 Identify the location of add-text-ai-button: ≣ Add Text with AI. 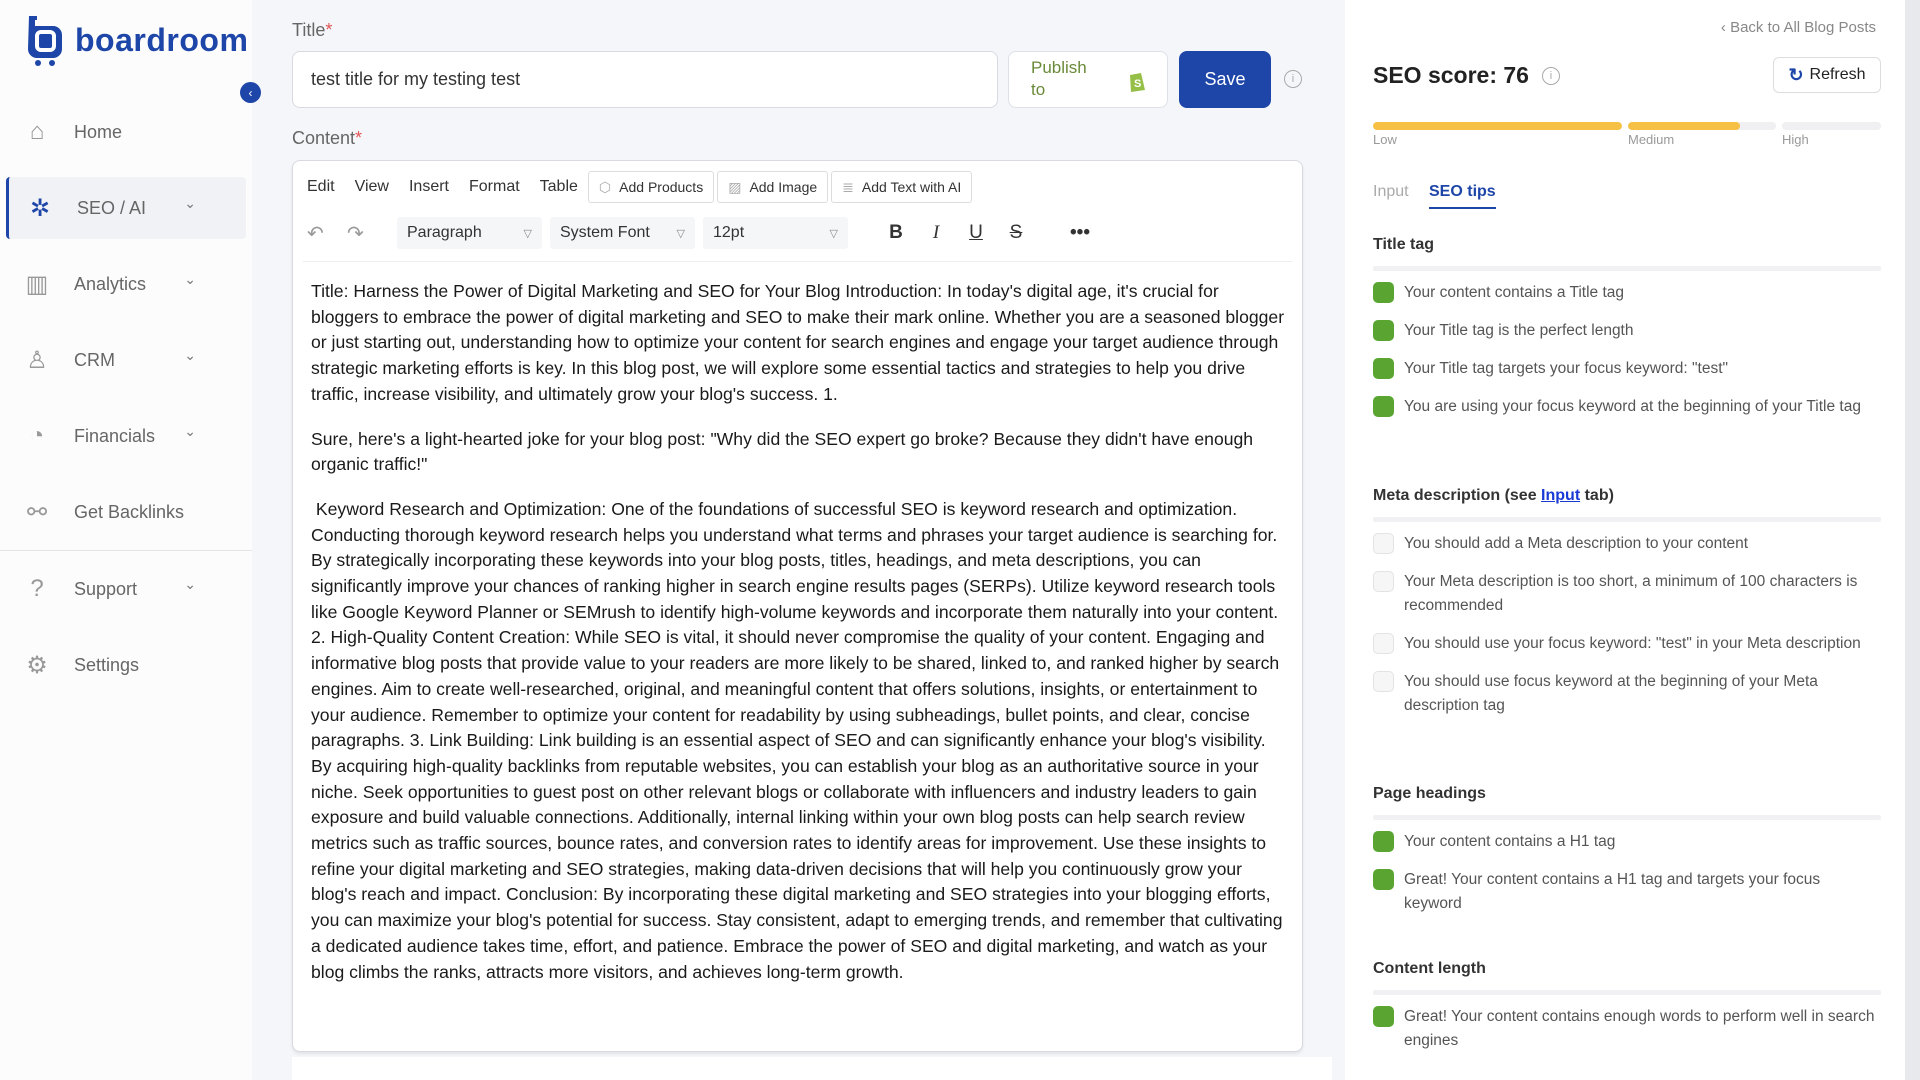
(902, 187).